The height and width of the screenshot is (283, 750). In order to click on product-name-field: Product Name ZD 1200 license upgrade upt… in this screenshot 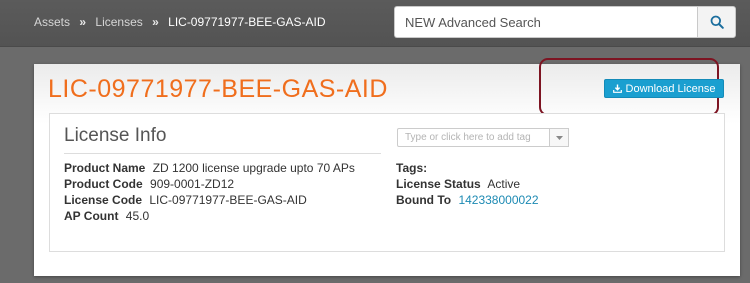, I will do `click(209, 168)`.